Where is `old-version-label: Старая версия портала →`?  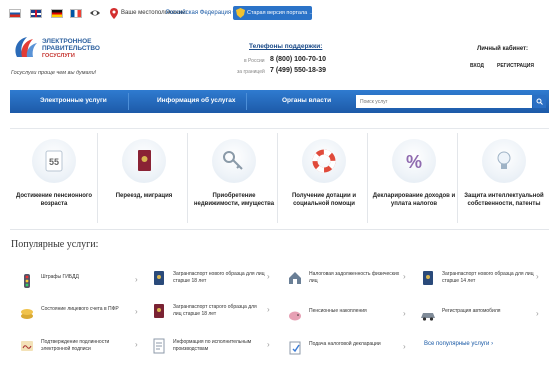 old-version-label: Старая версия портала → is located at coordinates (281, 13).